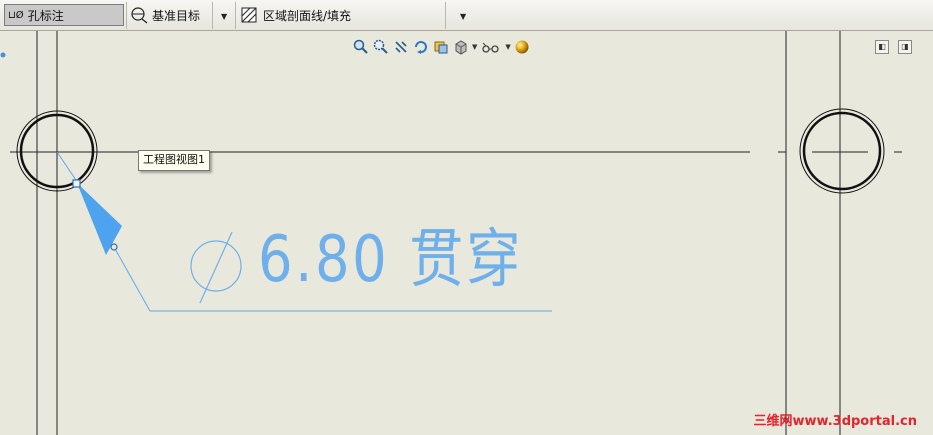 The image size is (933, 435). What do you see at coordinates (174, 160) in the screenshot?
I see `view-tooltip: 工程图视图1` at bounding box center [174, 160].